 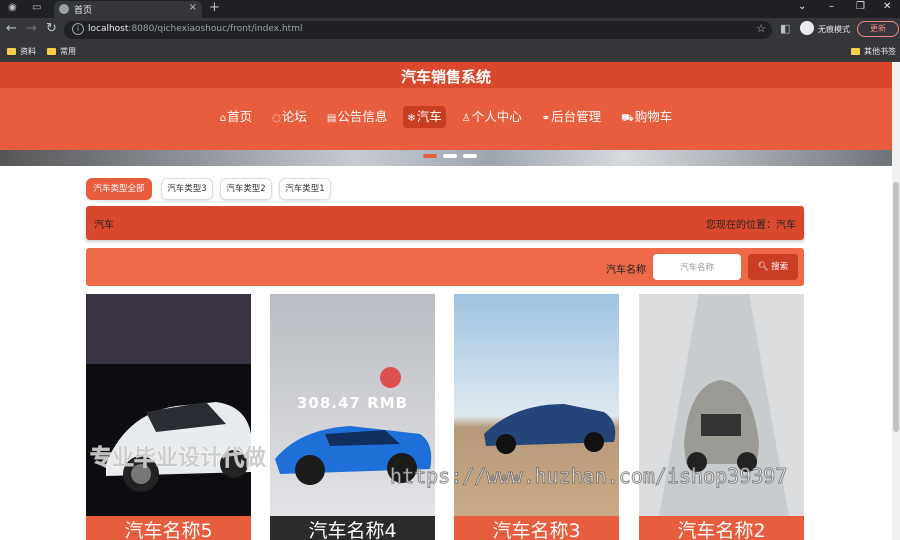 What do you see at coordinates (588, 476) in the screenshot?
I see `watermark-right: https://www.huzhan.com/ishop39397` at bounding box center [588, 476].